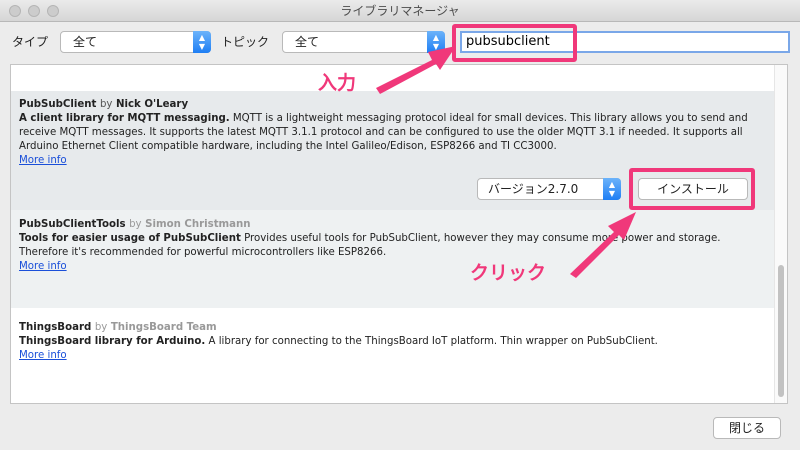 This screenshot has height=450, width=800. What do you see at coordinates (198, 224) in the screenshot?
I see `library-author: Simon Christmann` at bounding box center [198, 224].